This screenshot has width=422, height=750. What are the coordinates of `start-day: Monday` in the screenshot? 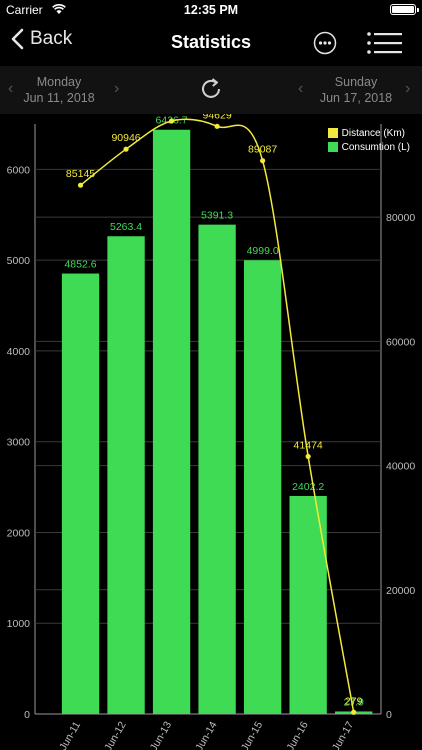 It's located at (59, 82).